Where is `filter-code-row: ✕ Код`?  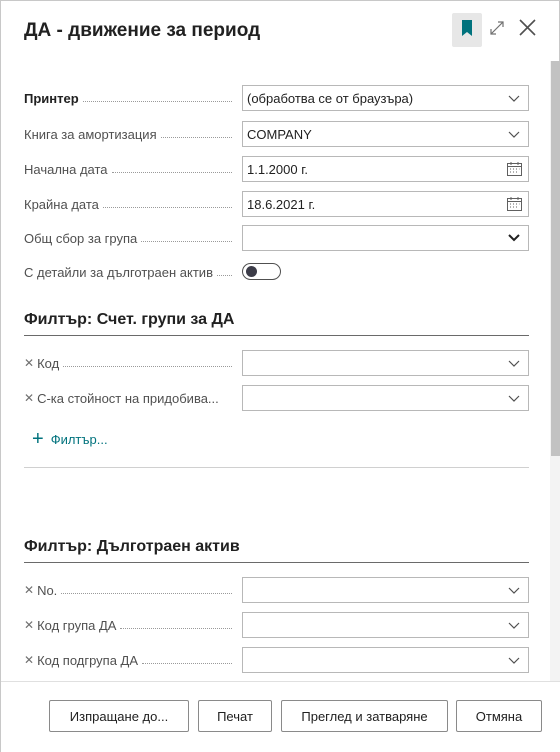 filter-code-row: ✕ Код is located at coordinates (276, 363).